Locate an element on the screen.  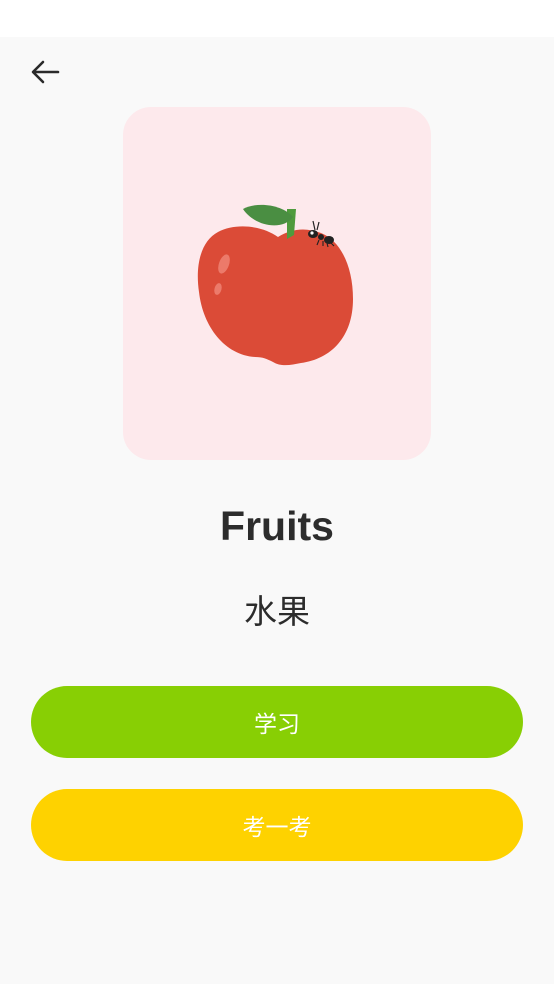
back-button is located at coordinates (45, 72).